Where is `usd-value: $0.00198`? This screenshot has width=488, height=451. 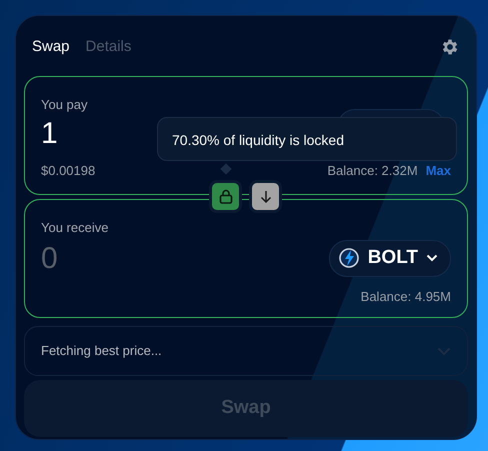
usd-value: $0.00198 is located at coordinates (68, 171).